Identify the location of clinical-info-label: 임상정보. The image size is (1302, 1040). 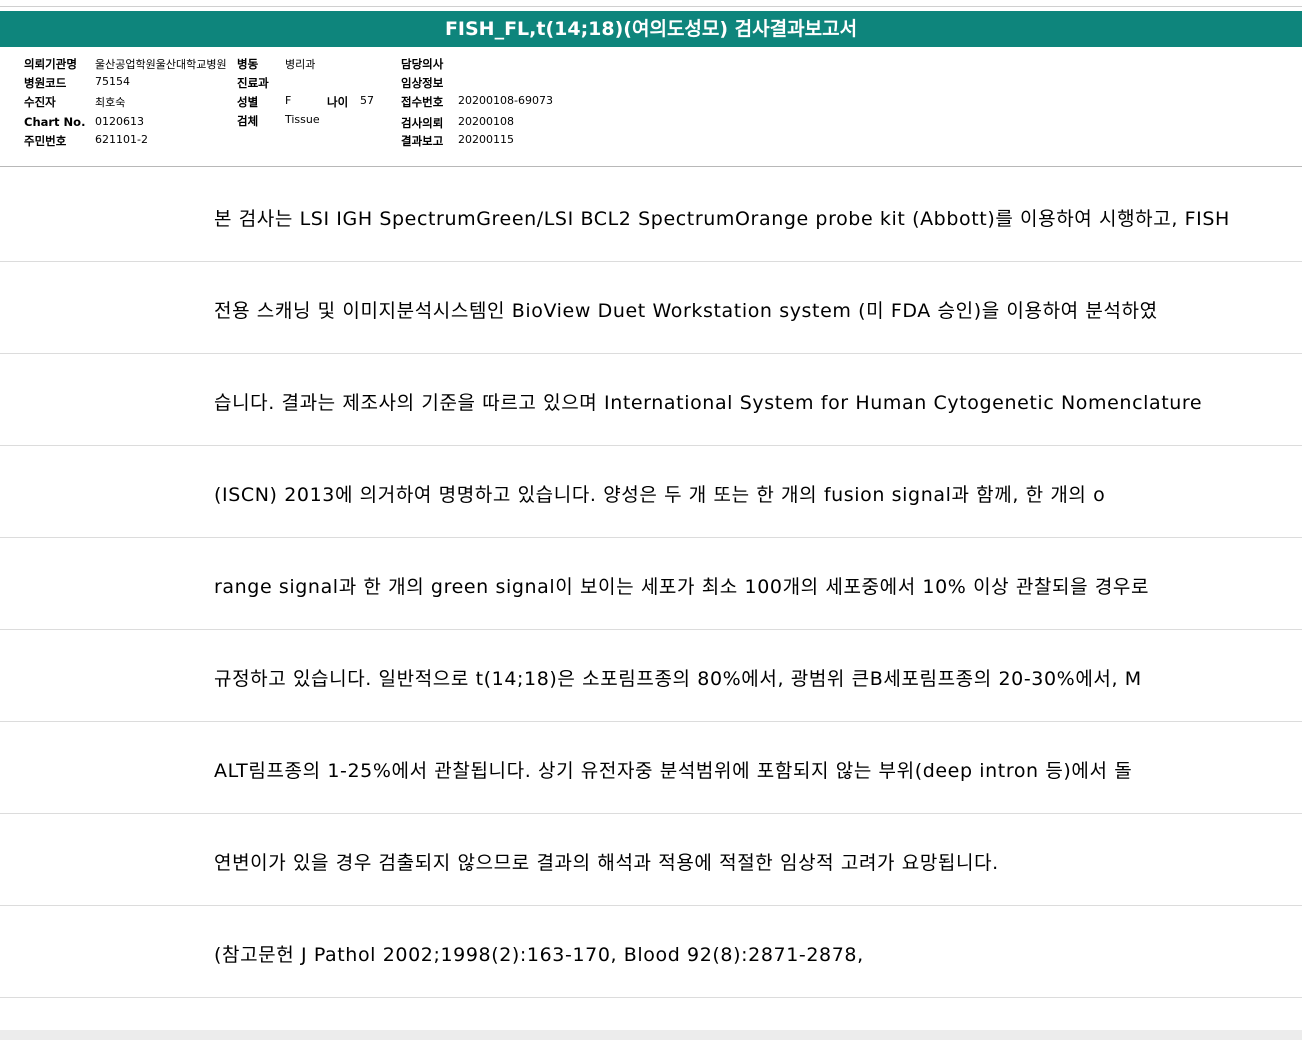
(422, 83).